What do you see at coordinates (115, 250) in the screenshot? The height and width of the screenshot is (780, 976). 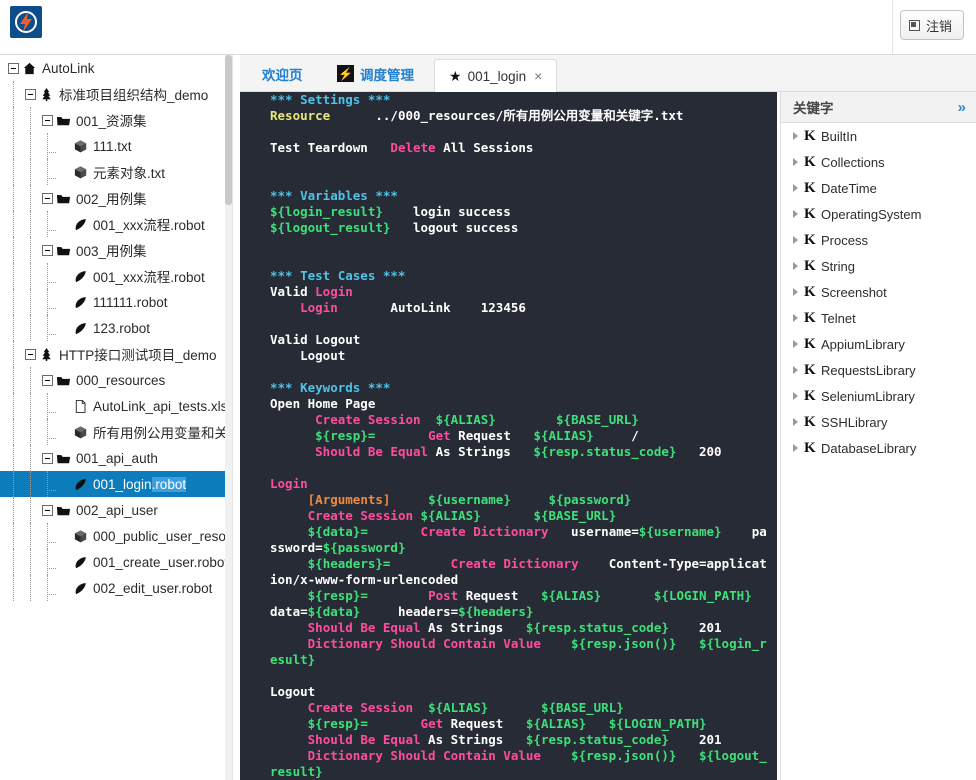 I see `tree-node: 003_用例集` at bounding box center [115, 250].